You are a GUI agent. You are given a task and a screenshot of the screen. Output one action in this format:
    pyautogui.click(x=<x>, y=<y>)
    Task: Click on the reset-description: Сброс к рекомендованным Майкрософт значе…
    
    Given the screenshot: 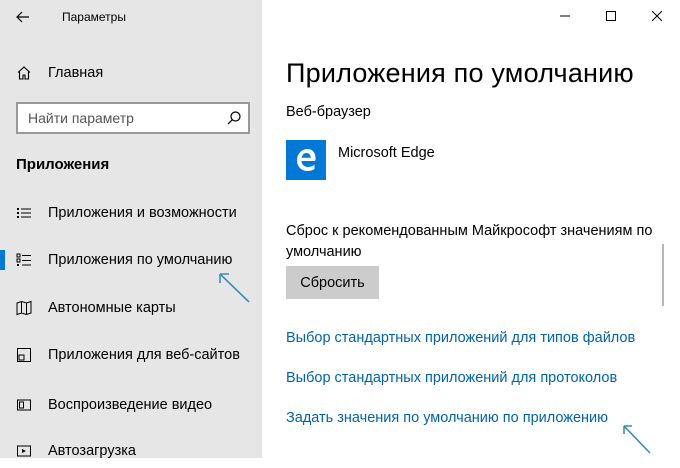 What is the action you would take?
    pyautogui.click(x=469, y=241)
    